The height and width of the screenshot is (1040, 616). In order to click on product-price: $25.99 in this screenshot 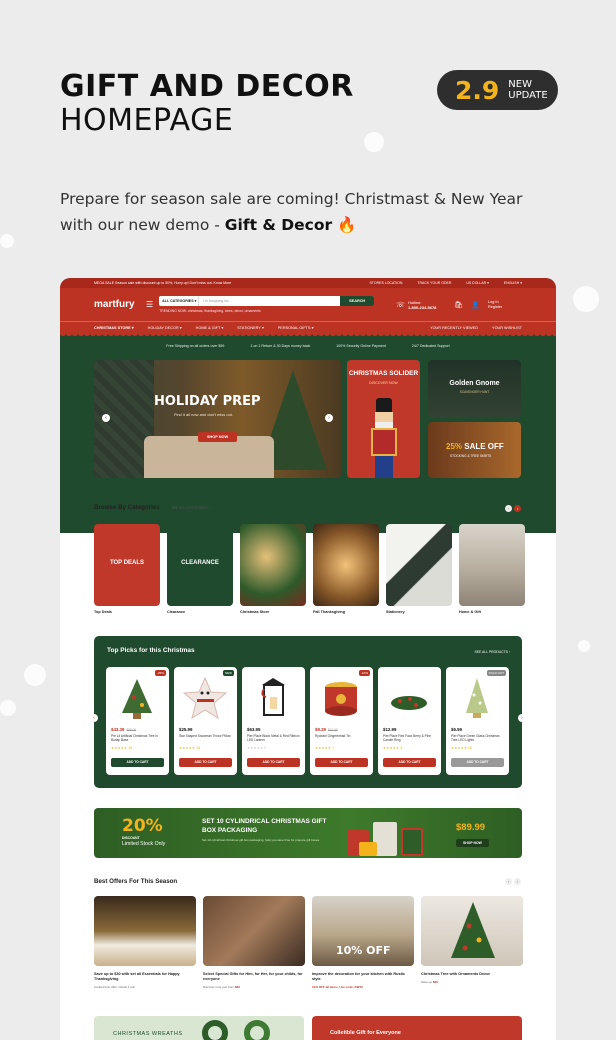, I will do `click(185, 729)`.